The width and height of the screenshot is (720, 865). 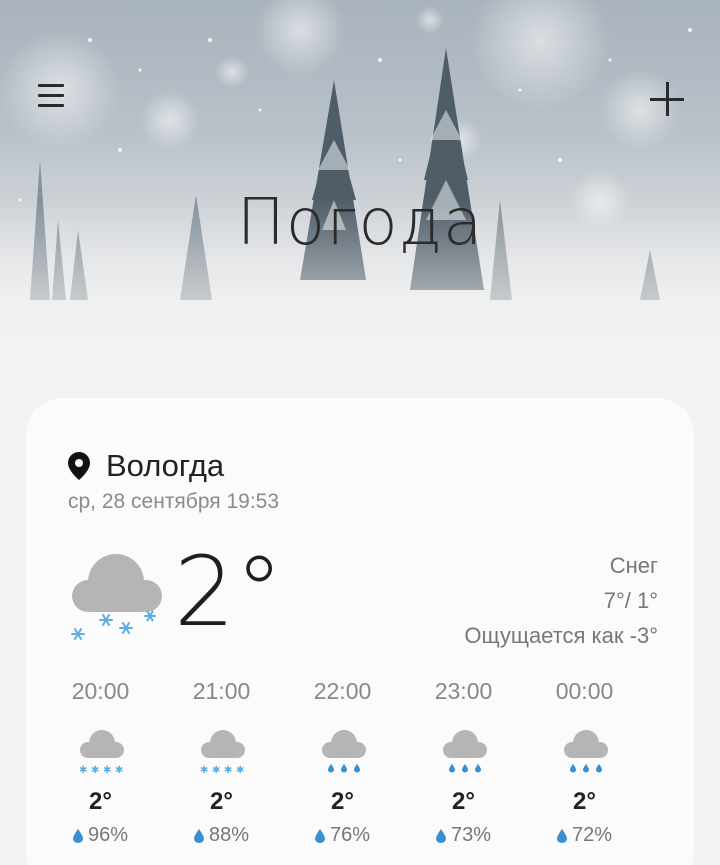 What do you see at coordinates (342, 691) in the screenshot?
I see `hour-time: 22:00` at bounding box center [342, 691].